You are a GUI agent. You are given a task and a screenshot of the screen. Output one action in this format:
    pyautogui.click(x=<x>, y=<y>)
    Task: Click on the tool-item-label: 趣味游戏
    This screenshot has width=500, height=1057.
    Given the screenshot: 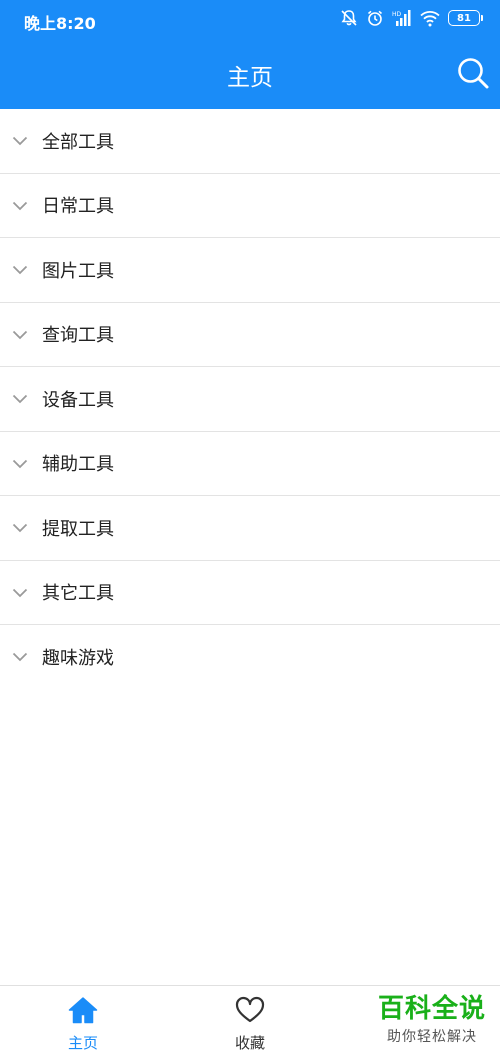 What is the action you would take?
    pyautogui.click(x=78, y=659)
    